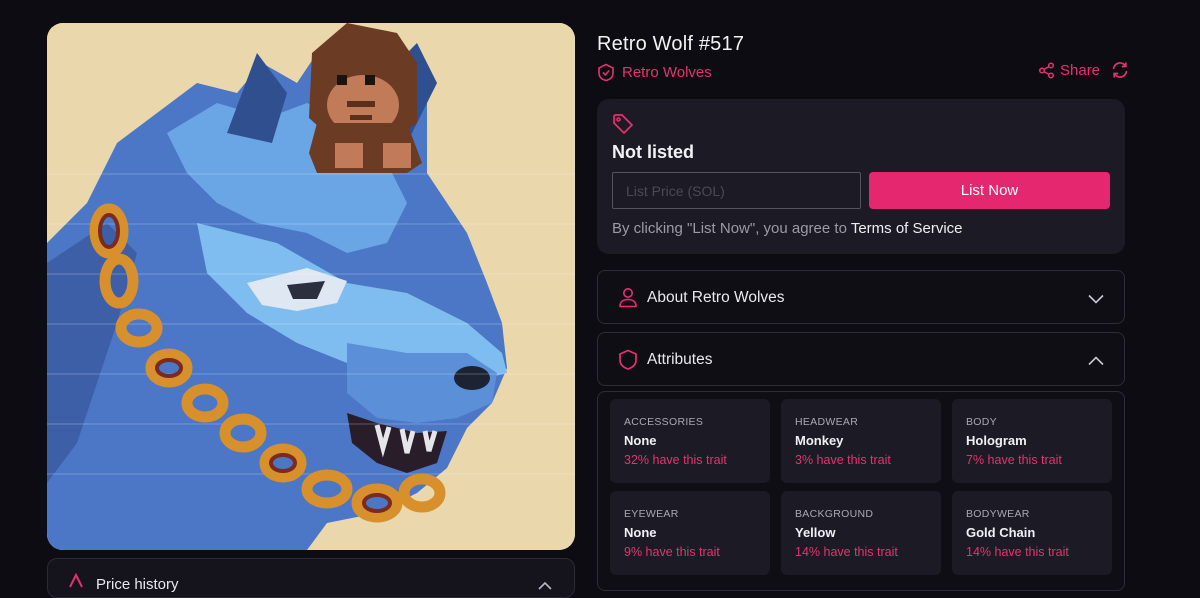 This screenshot has height=598, width=1200. Describe the element at coordinates (1080, 70) in the screenshot. I see `share-label: Share` at that location.